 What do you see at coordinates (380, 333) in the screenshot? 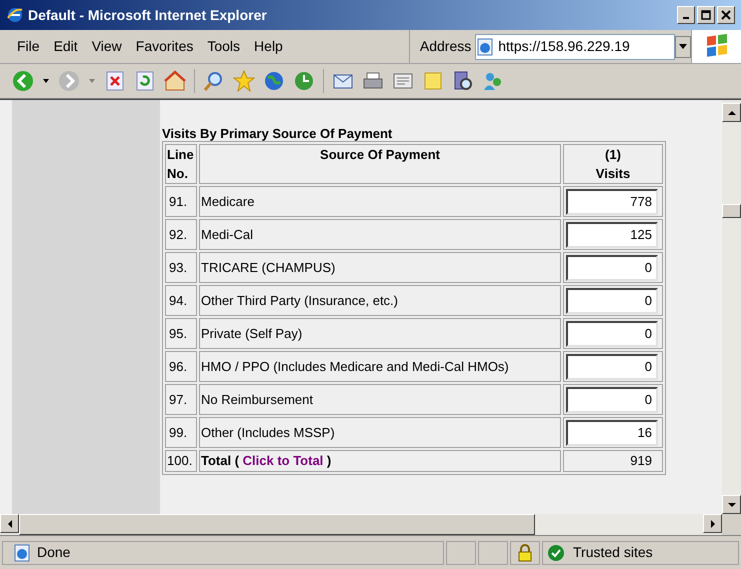
I see `table-cell: Private (Self Pay)` at bounding box center [380, 333].